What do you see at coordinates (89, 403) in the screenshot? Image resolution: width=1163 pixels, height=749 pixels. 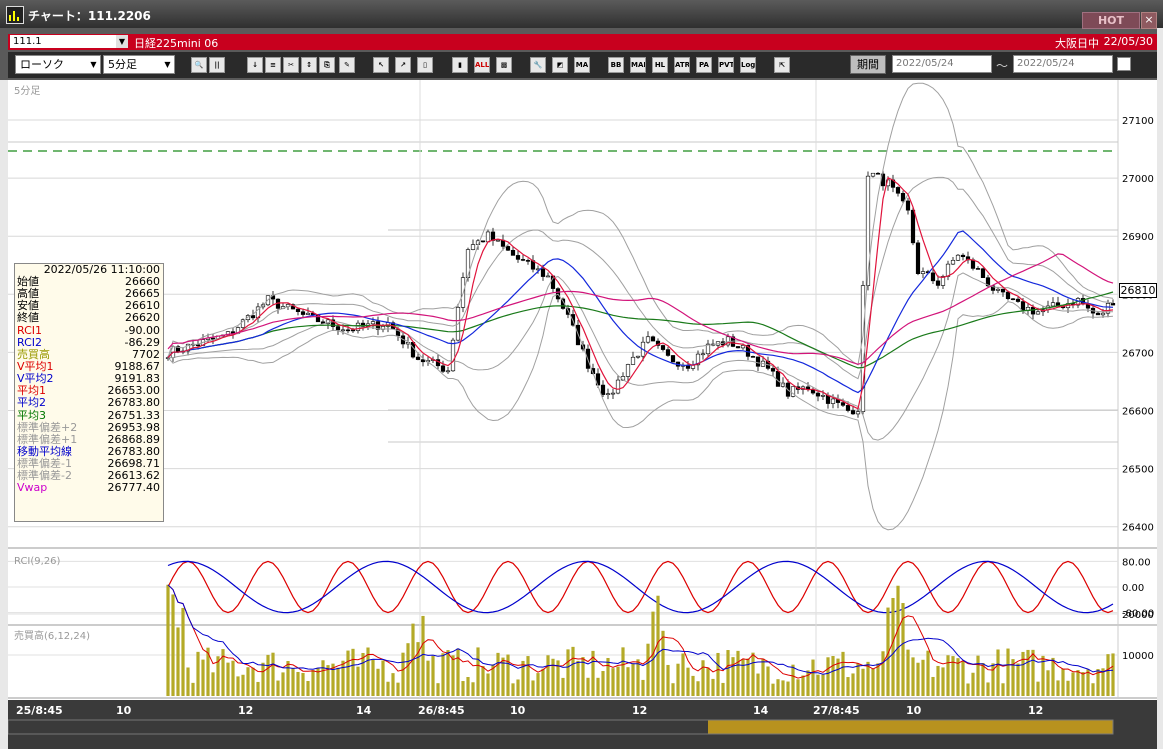 I see `info-row: 平均2 26783.80` at bounding box center [89, 403].